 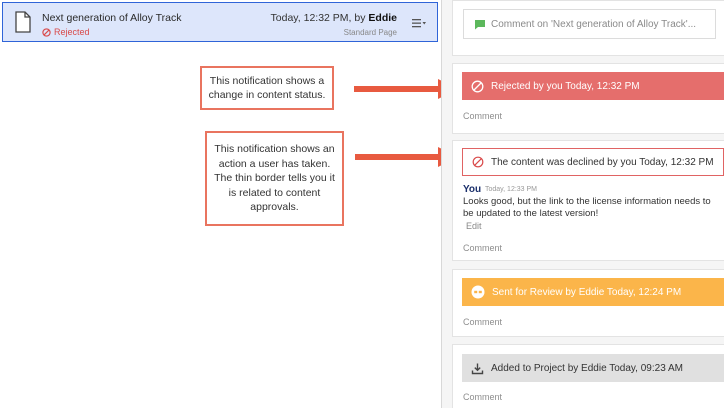 What do you see at coordinates (480, 24) in the screenshot?
I see `comment-flag-icon` at bounding box center [480, 24].